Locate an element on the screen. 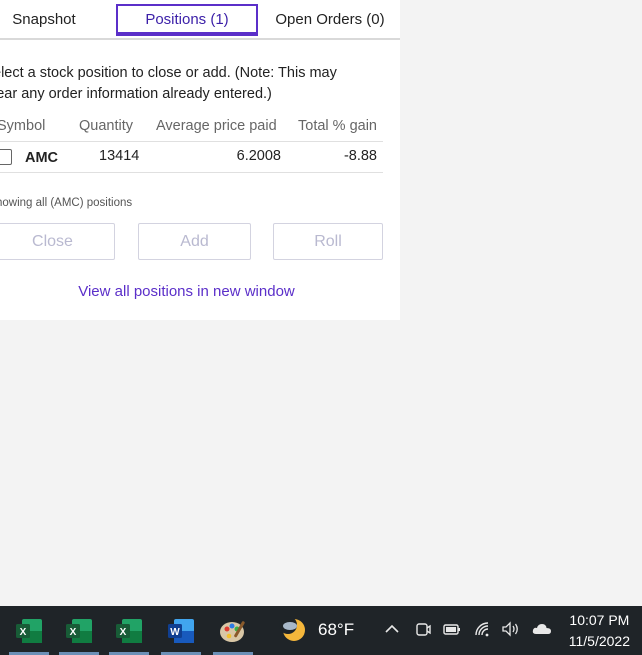 This screenshot has width=642, height=655. row-quantity: 13414 is located at coordinates (119, 156).